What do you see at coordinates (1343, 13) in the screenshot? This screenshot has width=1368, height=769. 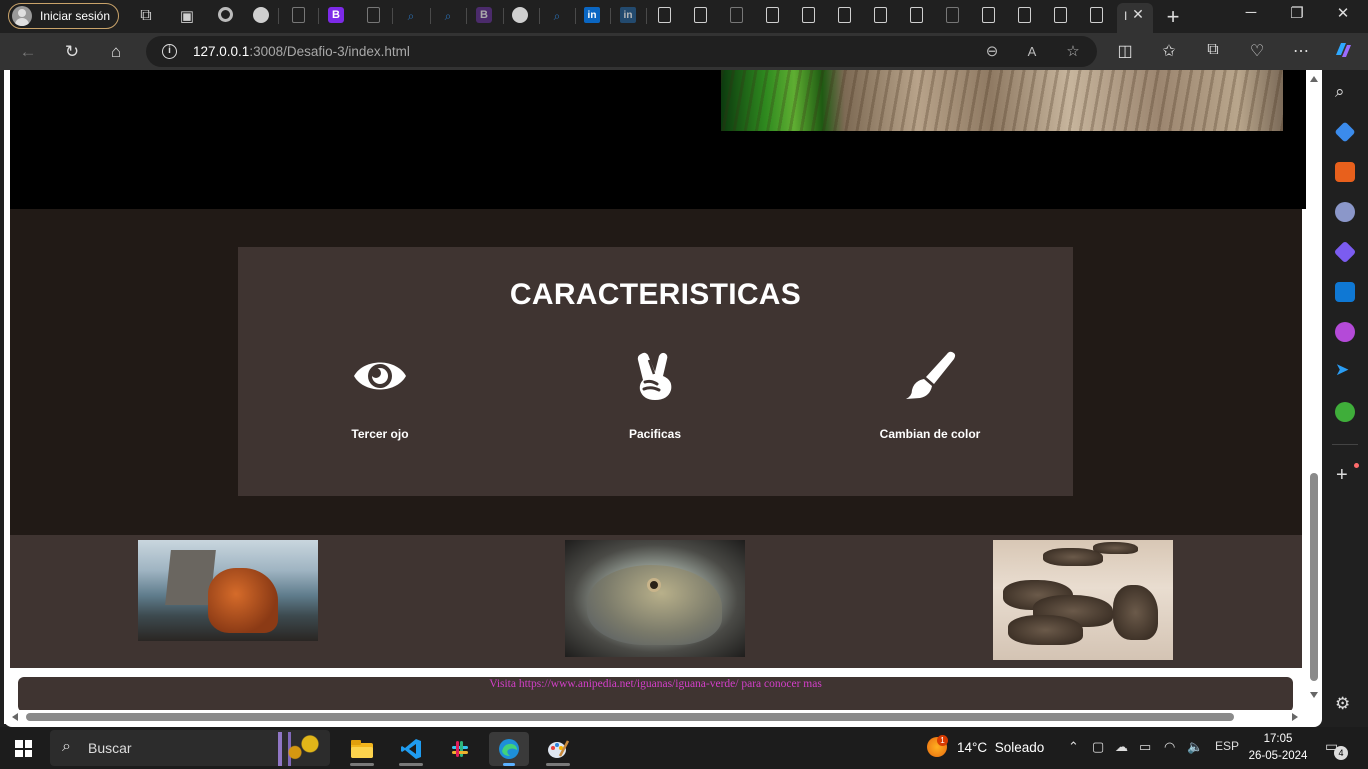 I see `close-window-button: ✕` at bounding box center [1343, 13].